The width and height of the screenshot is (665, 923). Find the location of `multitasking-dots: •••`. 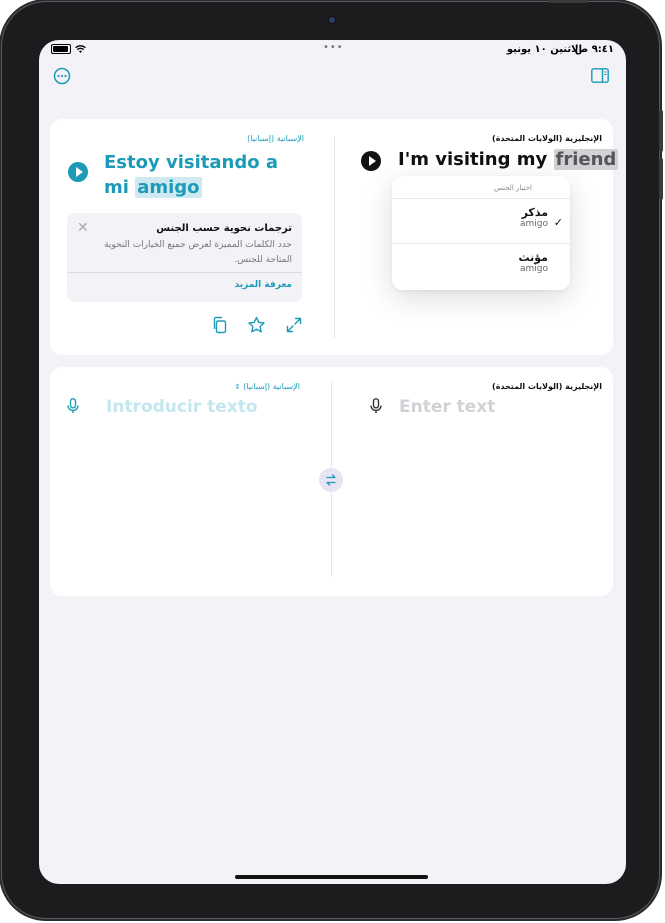

multitasking-dots: ••• is located at coordinates (333, 47).